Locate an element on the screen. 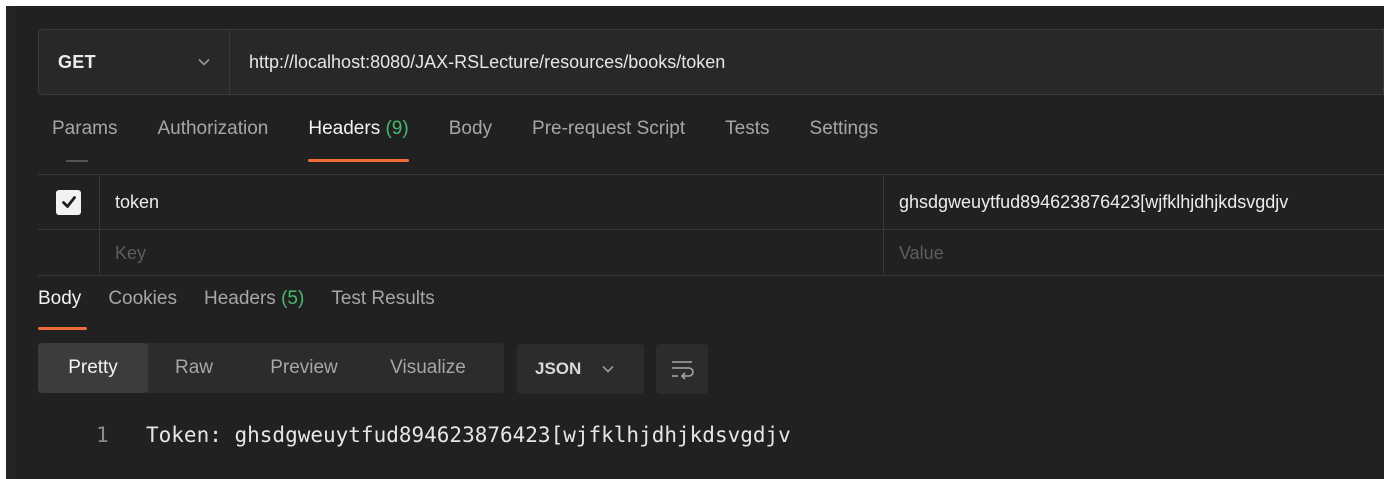  row-checkbox is located at coordinates (68, 202).